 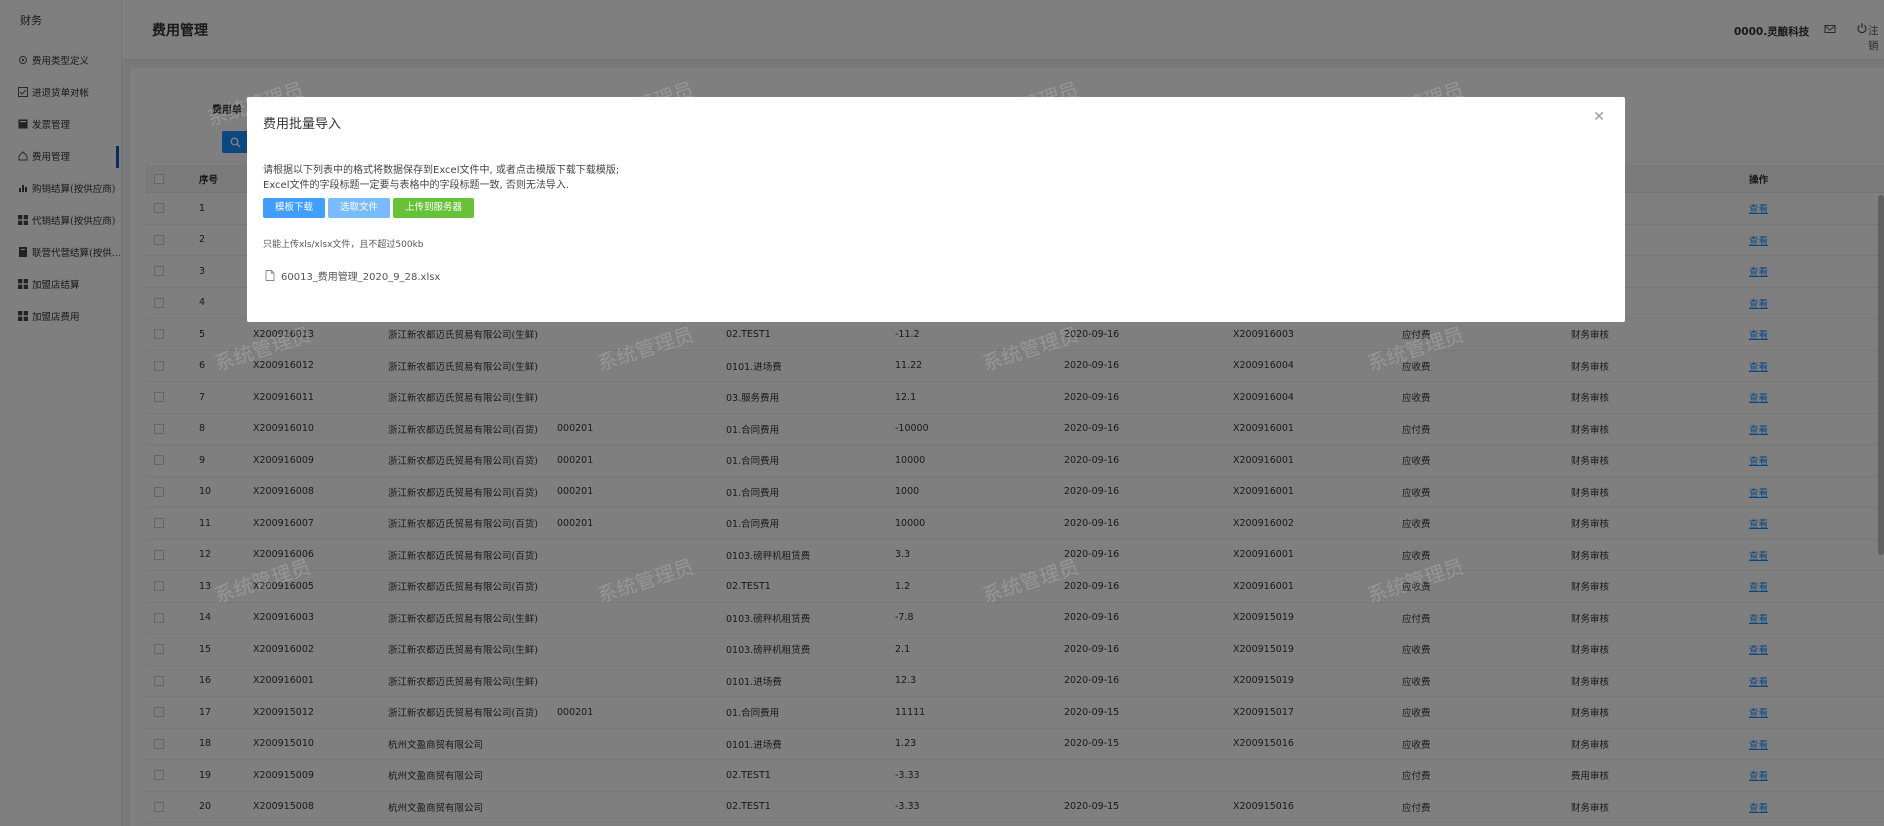 I want to click on file-name: 60013_费用管理_2020_9_28.xlsx, so click(x=361, y=277).